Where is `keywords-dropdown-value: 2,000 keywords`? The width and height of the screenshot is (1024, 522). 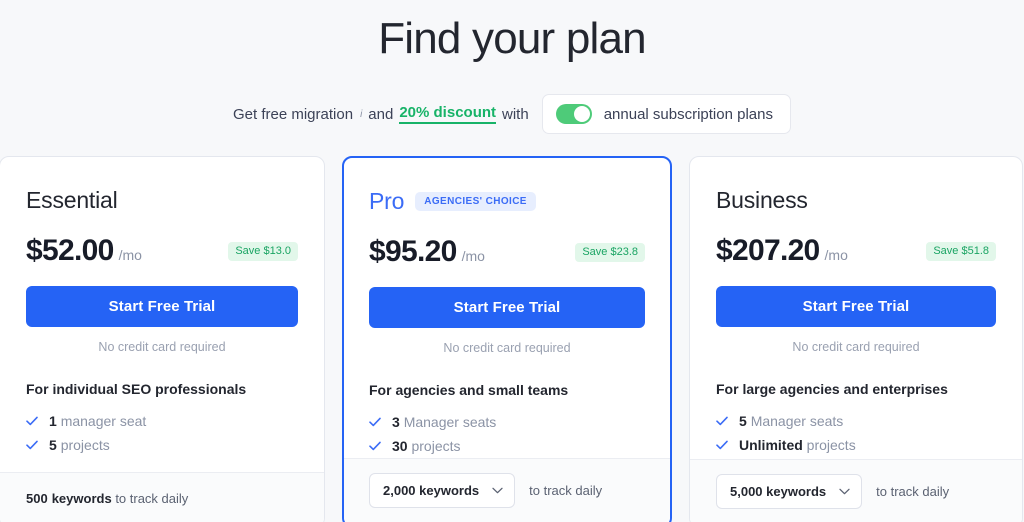 keywords-dropdown-value: 2,000 keywords is located at coordinates (431, 490).